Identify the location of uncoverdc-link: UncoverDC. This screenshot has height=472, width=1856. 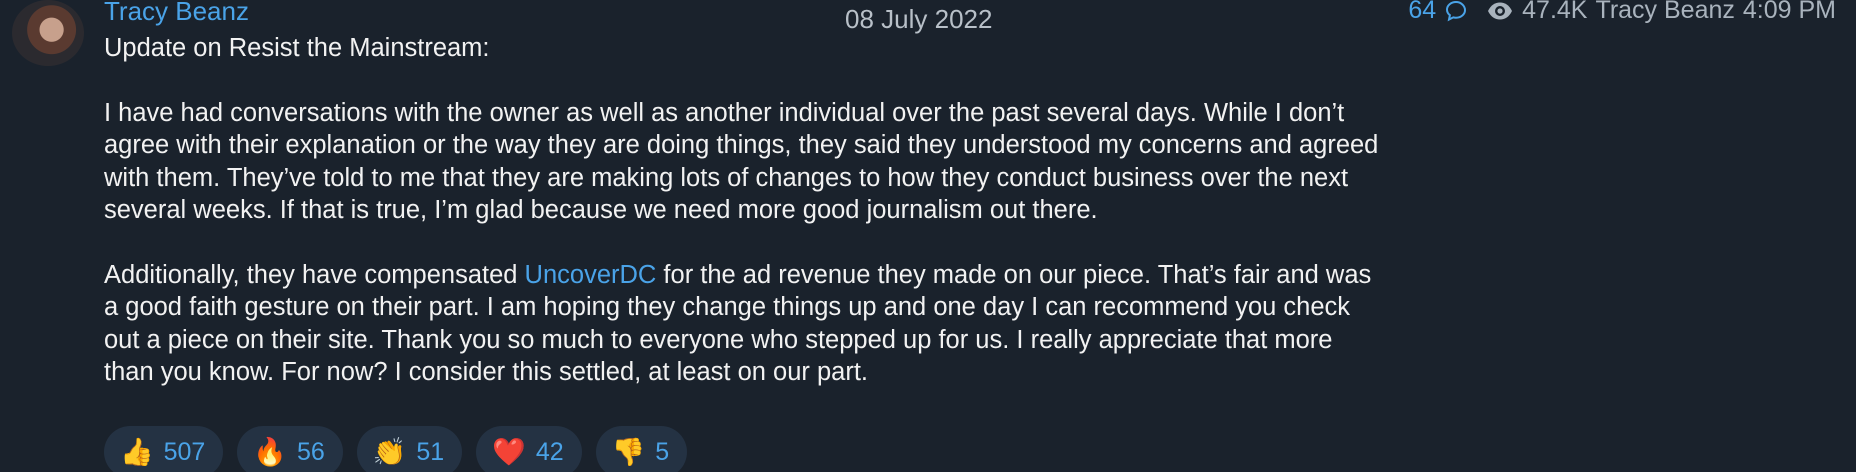
(591, 275).